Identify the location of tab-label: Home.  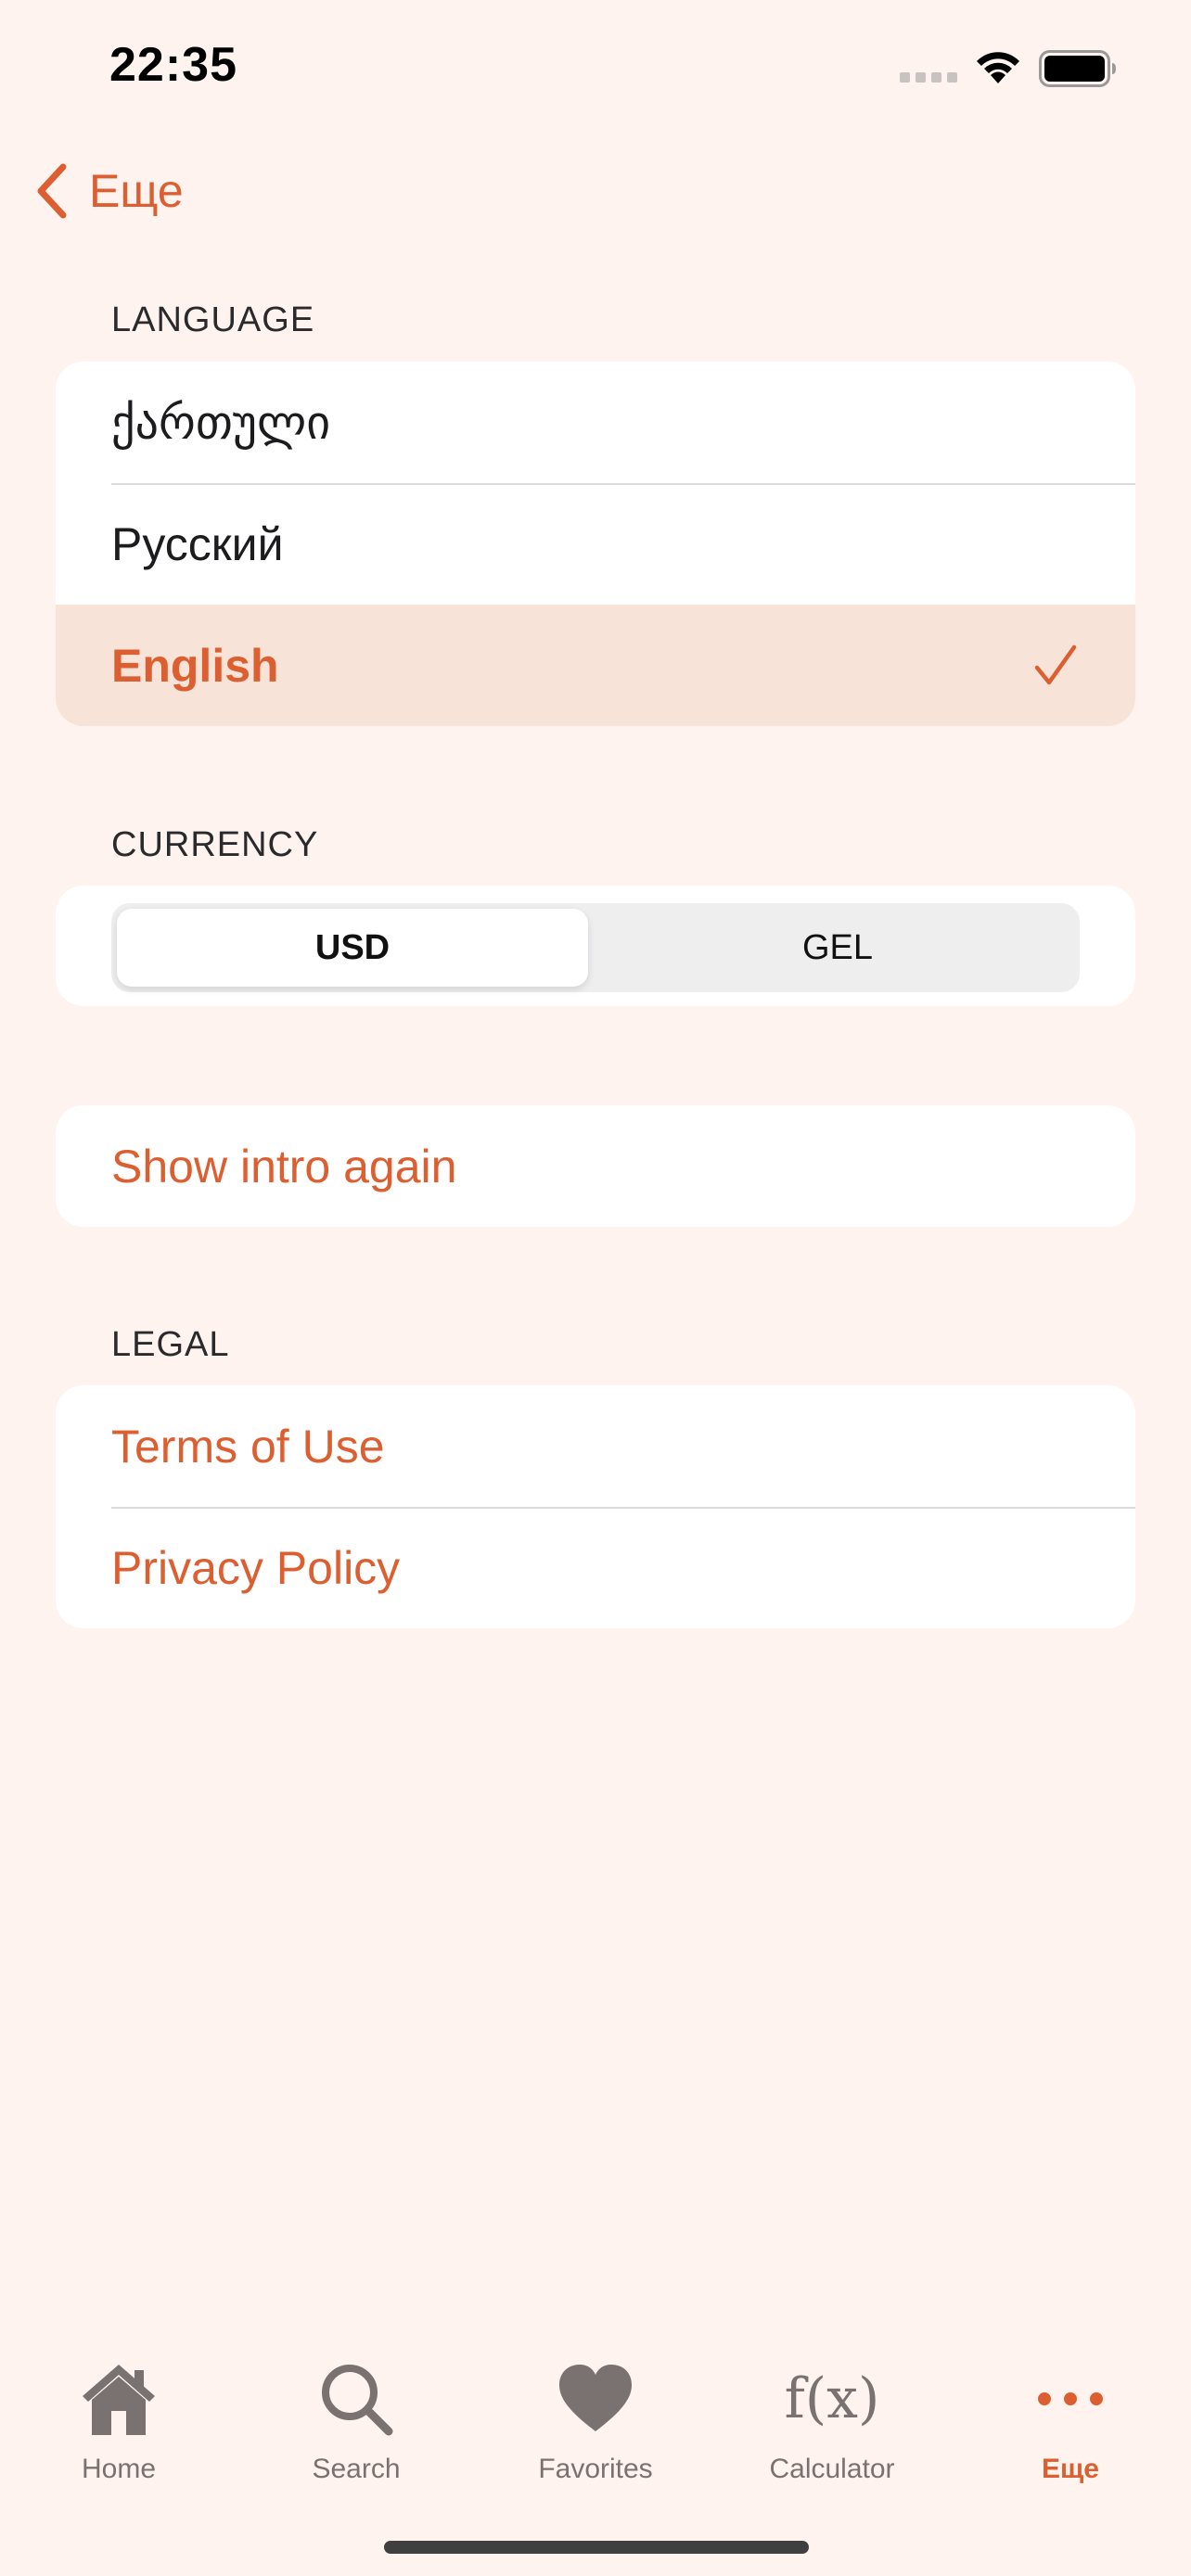
(119, 2469).